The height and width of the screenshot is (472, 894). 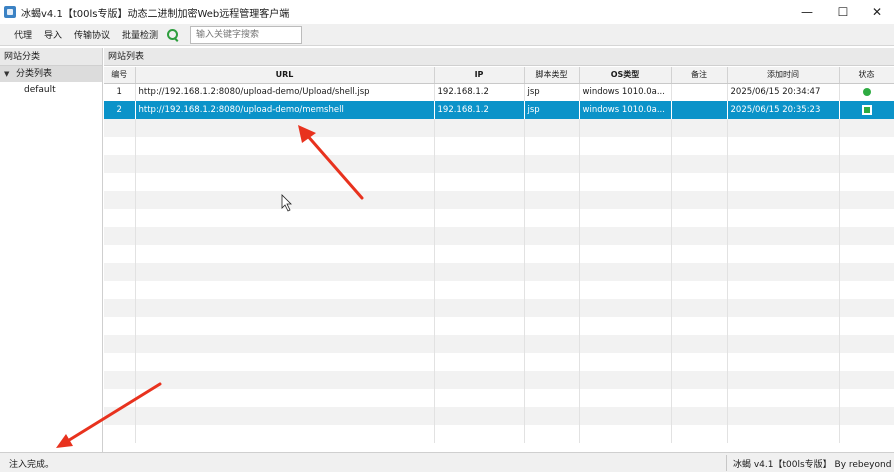 I want to click on proxy-button: 代理, so click(x=23, y=34).